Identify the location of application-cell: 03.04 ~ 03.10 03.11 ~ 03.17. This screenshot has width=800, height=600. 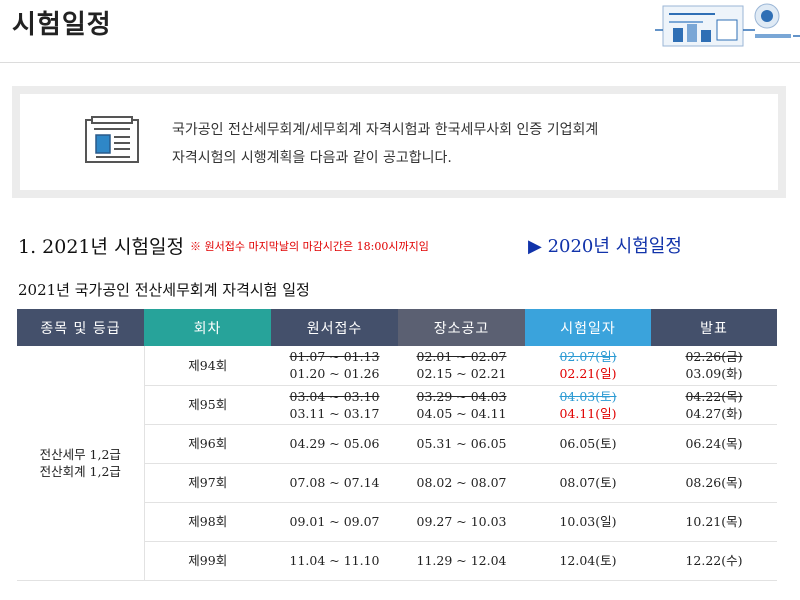
(334, 405).